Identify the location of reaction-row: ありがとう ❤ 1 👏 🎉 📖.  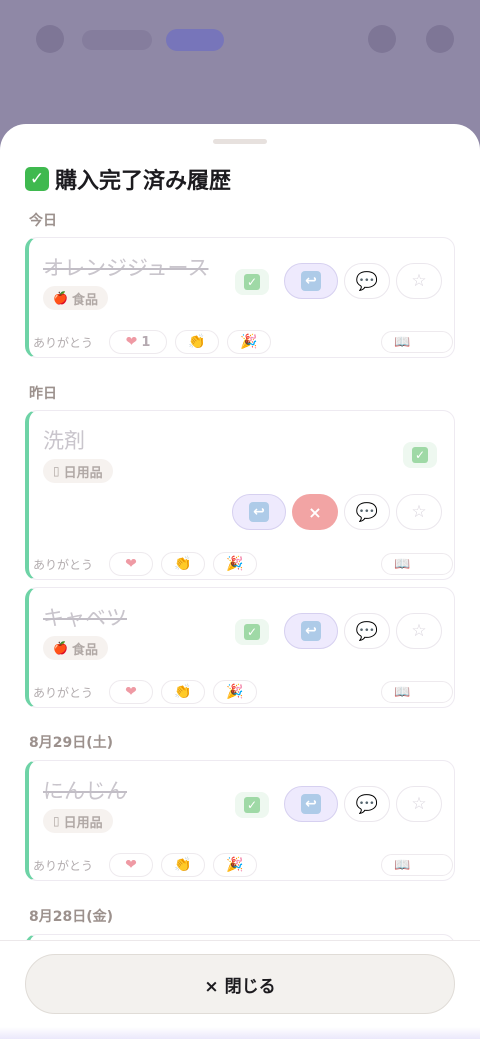
(243, 342).